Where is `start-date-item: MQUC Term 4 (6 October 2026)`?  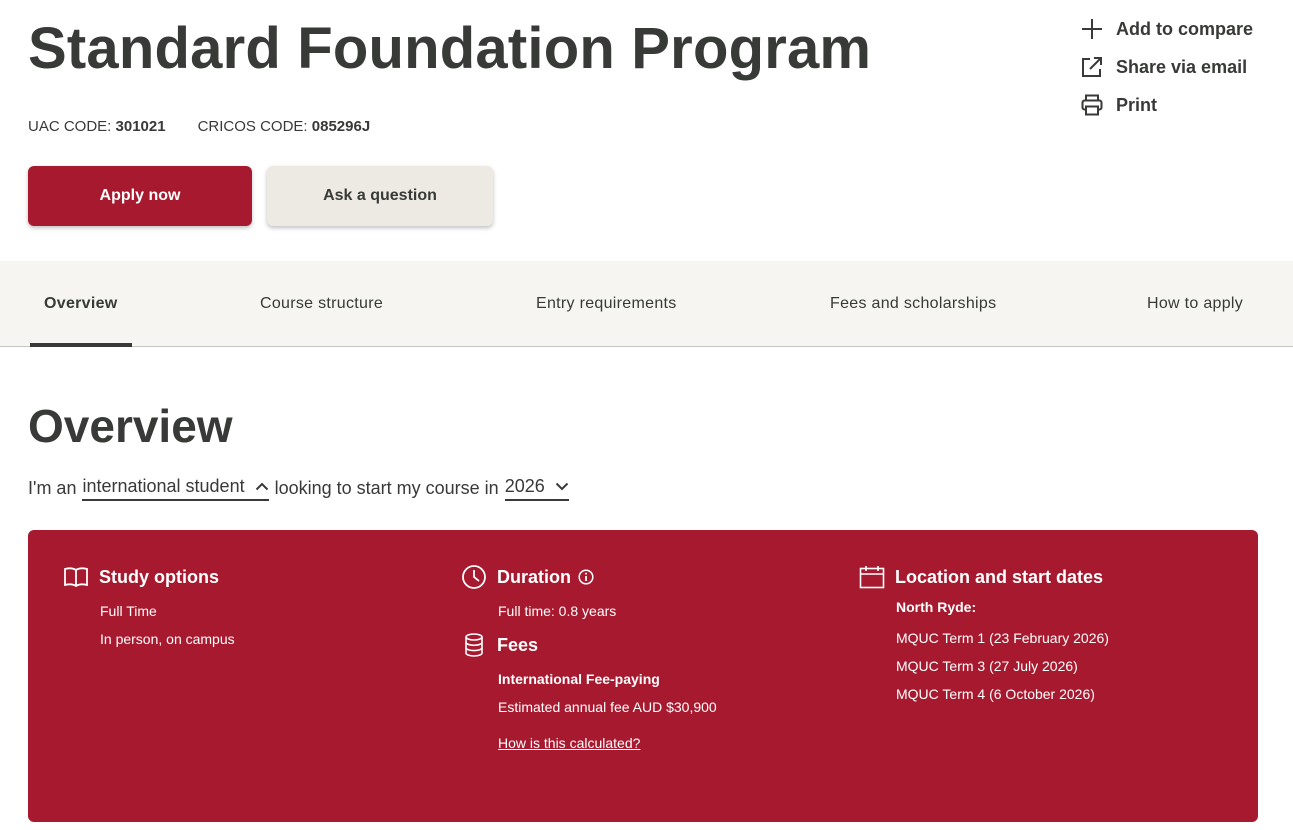 start-date-item: MQUC Term 4 (6 October 2026) is located at coordinates (995, 694).